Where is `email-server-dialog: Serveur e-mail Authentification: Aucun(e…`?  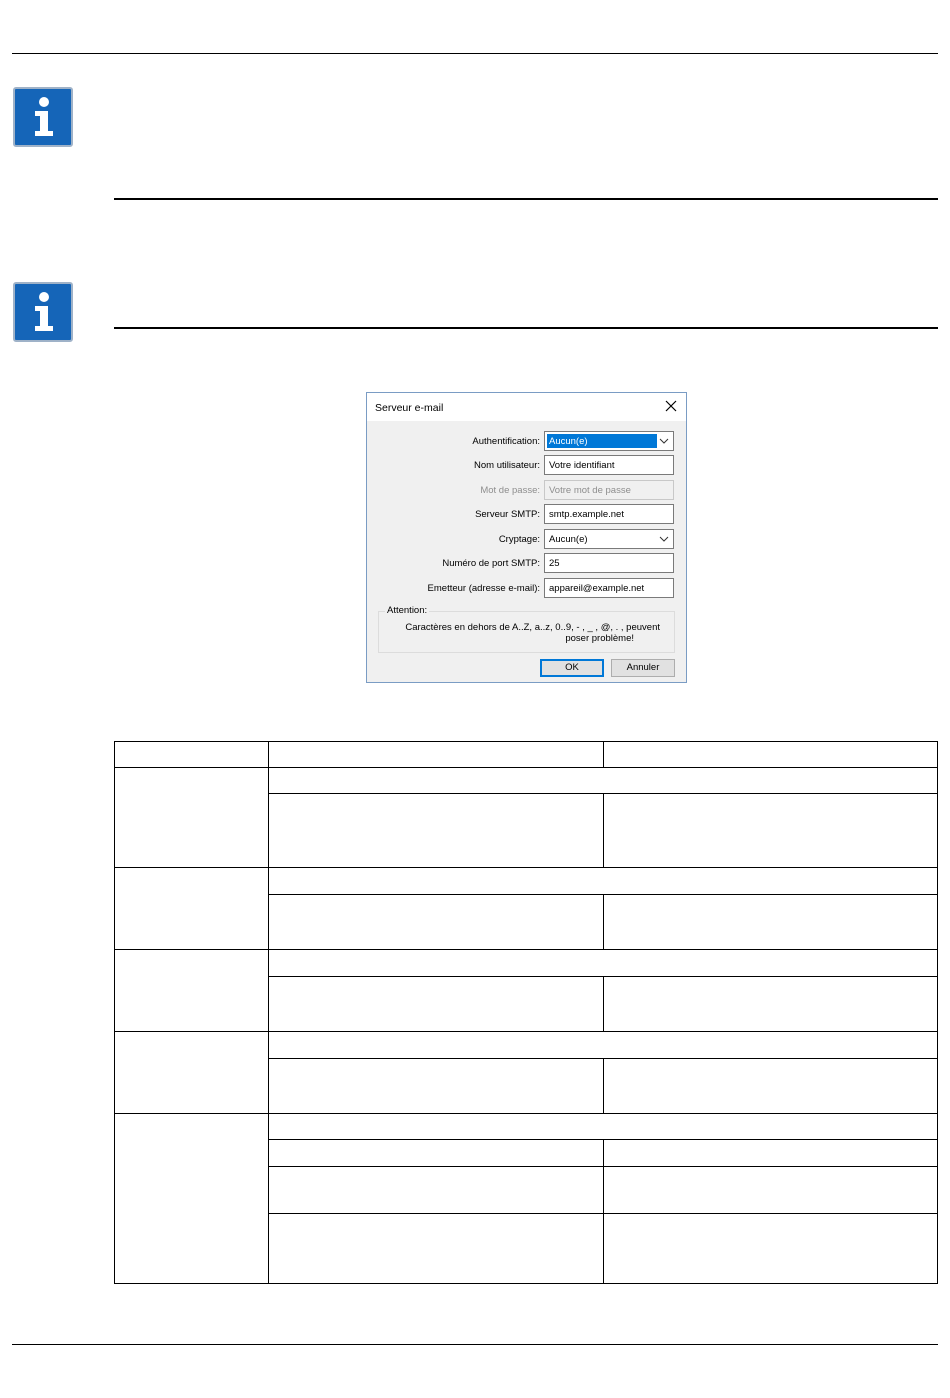
email-server-dialog: Serveur e-mail Authentification: Aucun(e… is located at coordinates (526, 537).